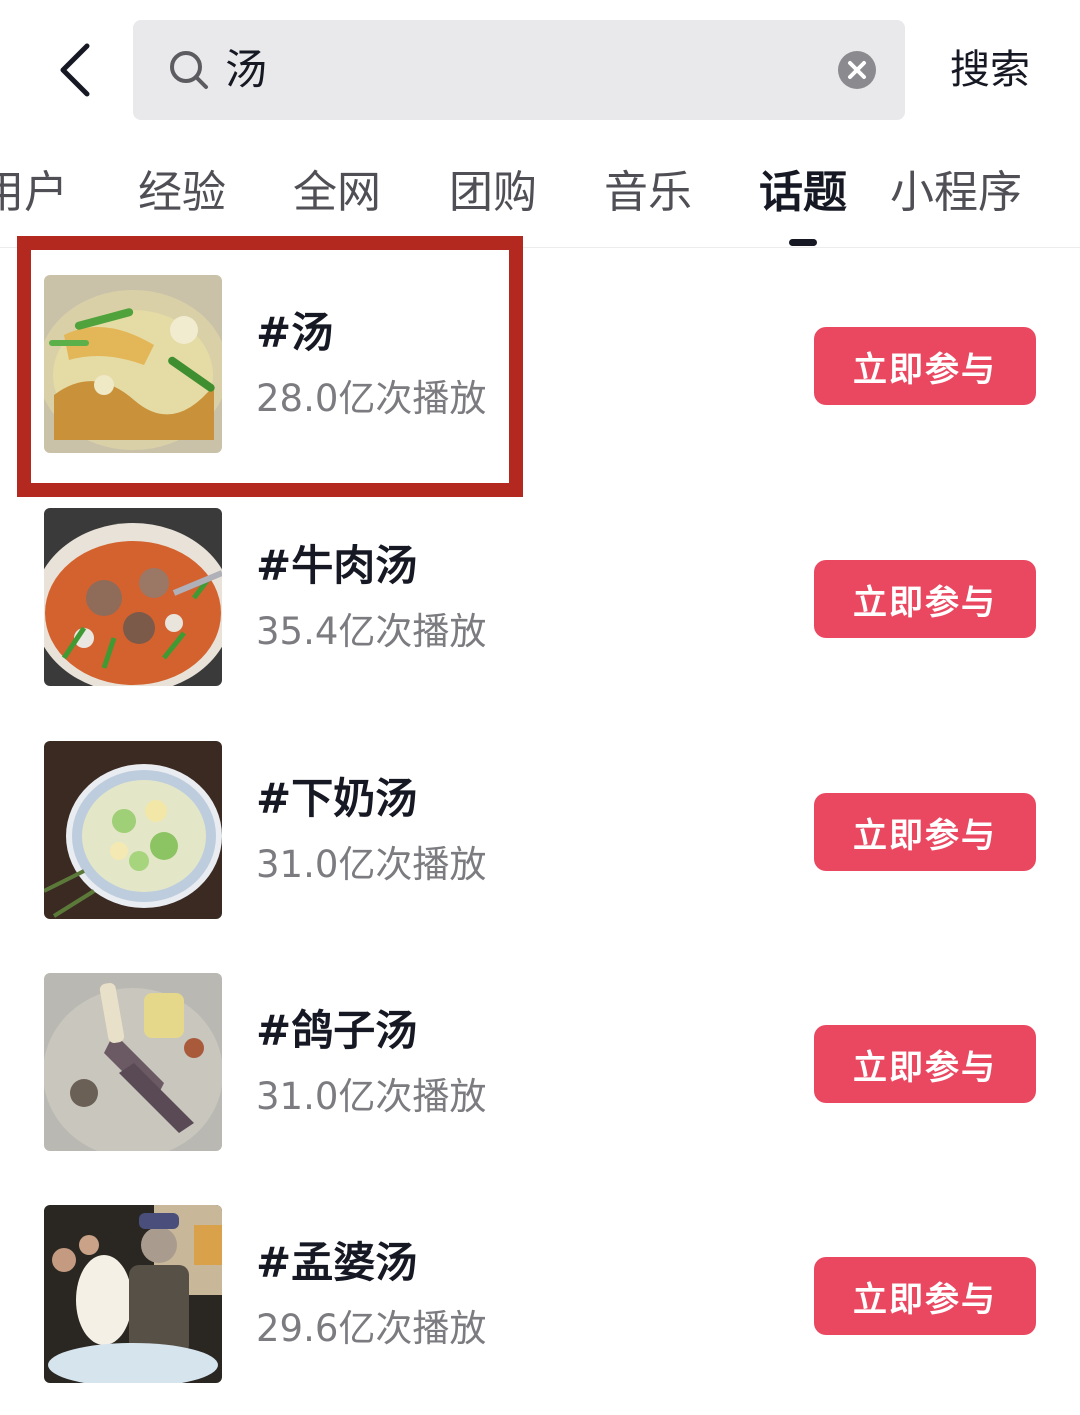 The height and width of the screenshot is (1415, 1080). Describe the element at coordinates (540, 1073) in the screenshot. I see `topic-row: #鸽子汤 31.0亿次播放 立即参与` at that location.